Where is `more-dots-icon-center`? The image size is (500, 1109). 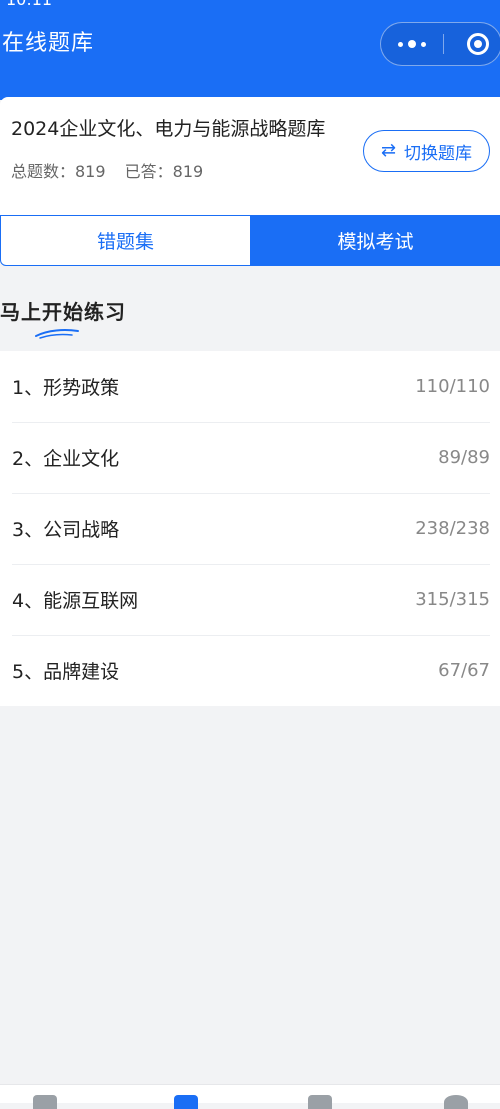 more-dots-icon-center is located at coordinates (412, 44).